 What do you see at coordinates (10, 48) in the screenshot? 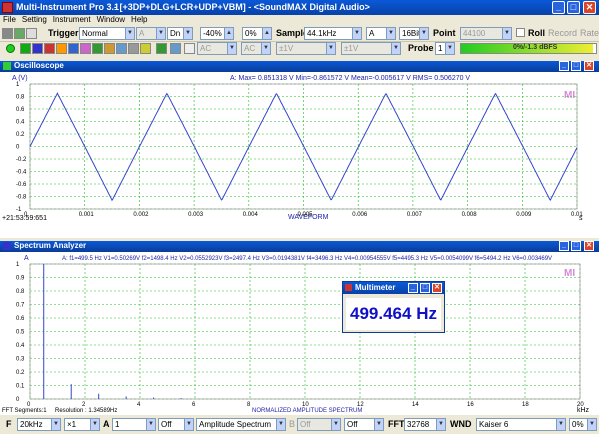
I see `start-icon` at bounding box center [10, 48].